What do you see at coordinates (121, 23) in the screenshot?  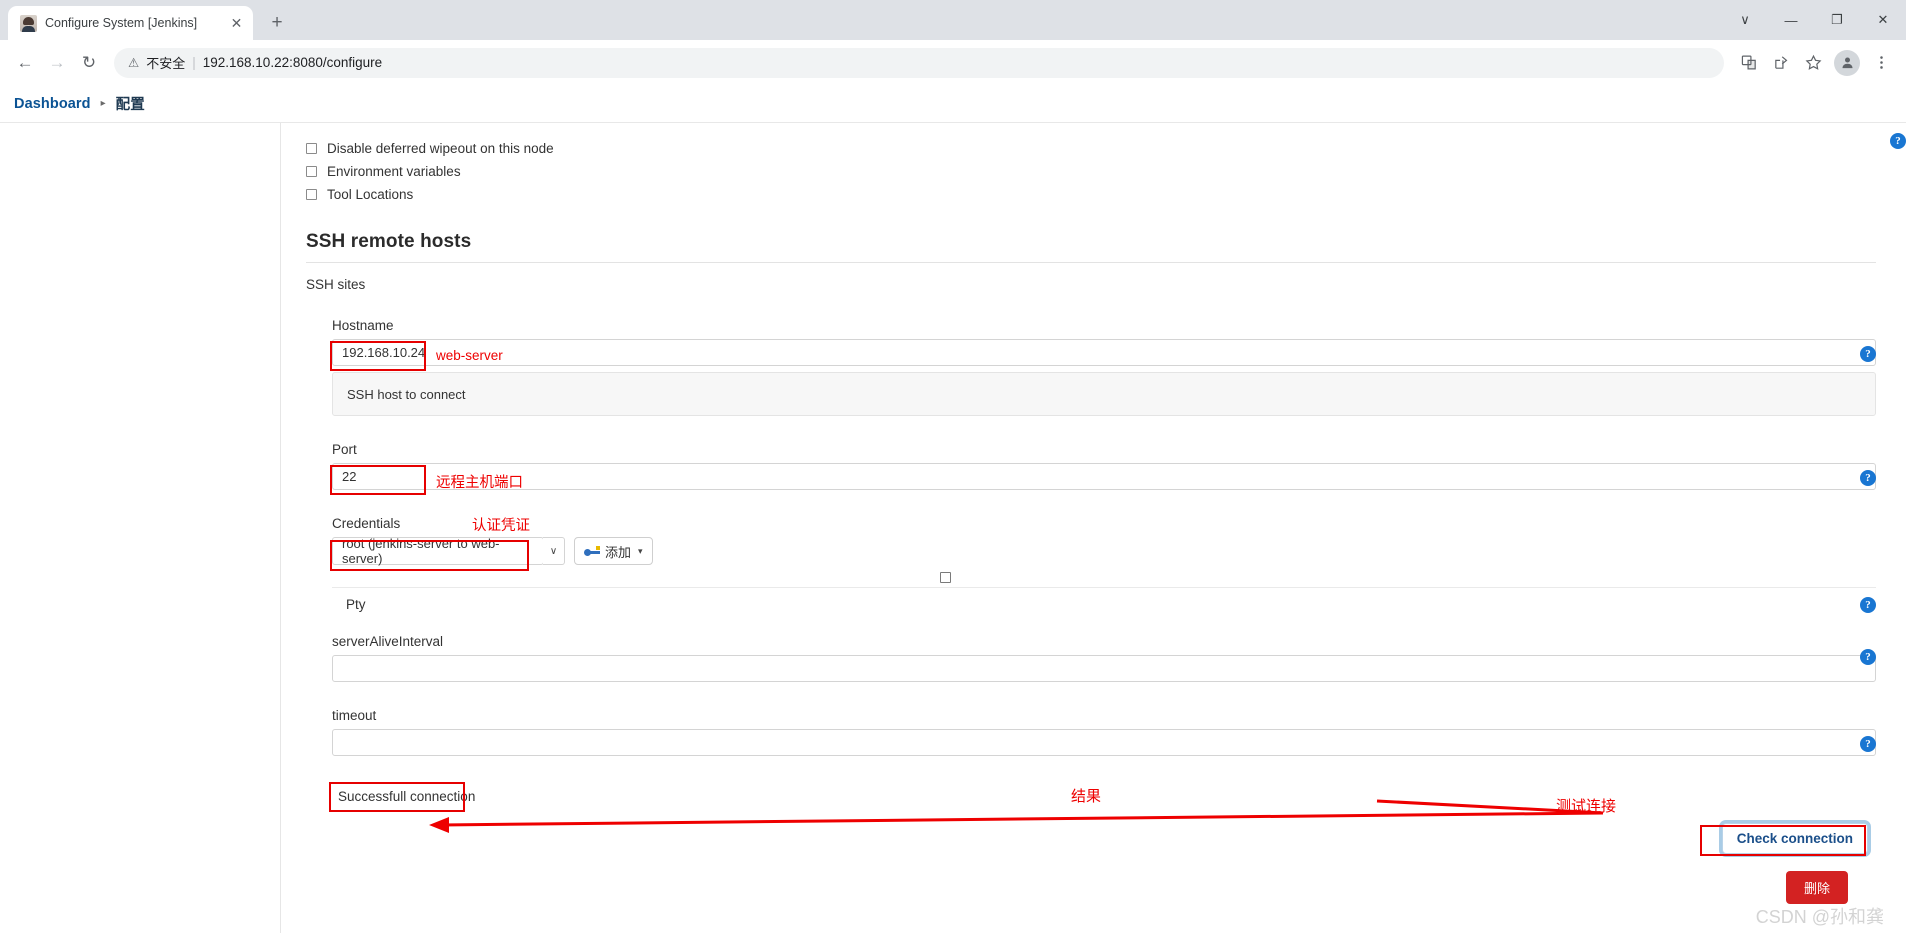 I see `tab-title: Configure System [Jenkins]` at bounding box center [121, 23].